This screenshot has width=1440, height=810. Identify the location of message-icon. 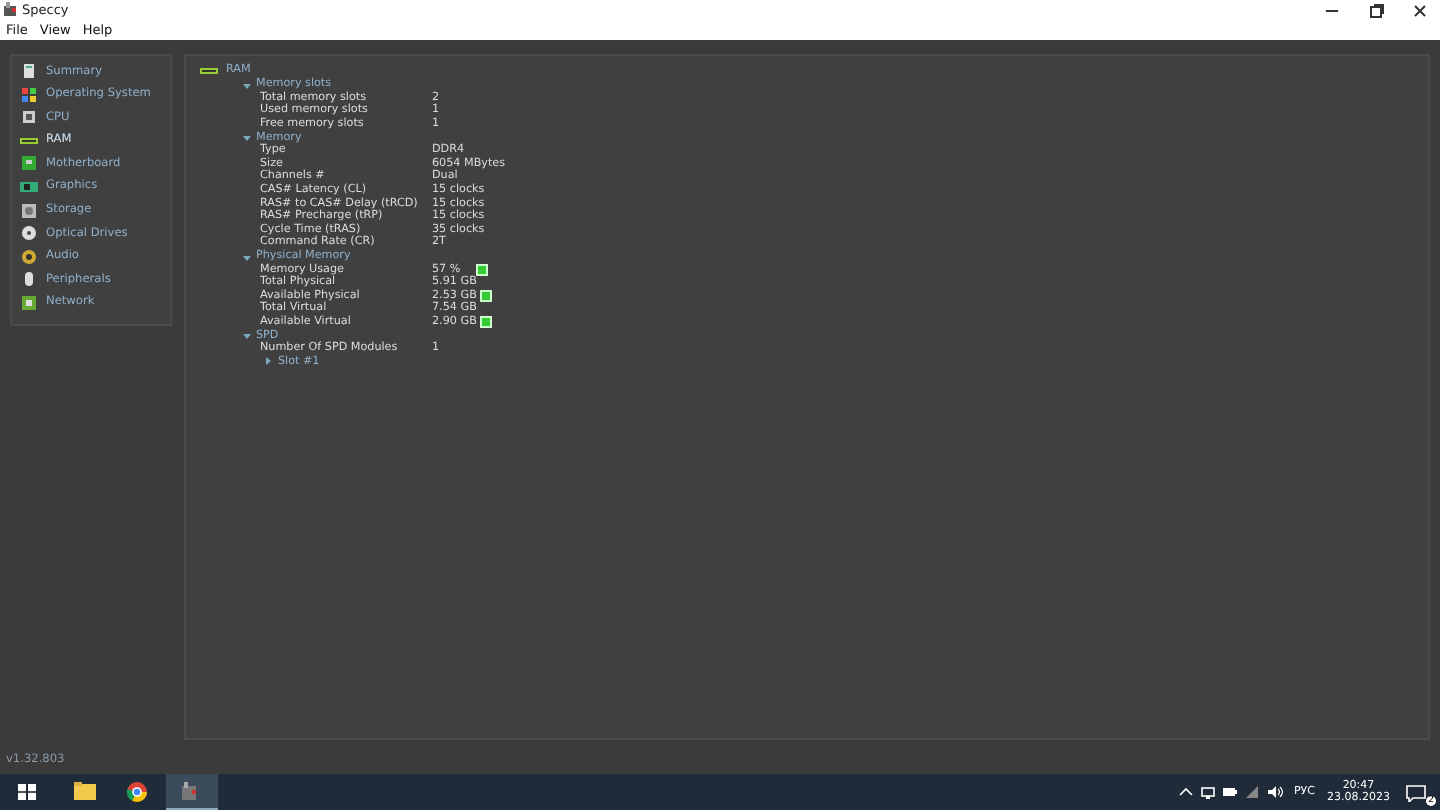
(1416, 792).